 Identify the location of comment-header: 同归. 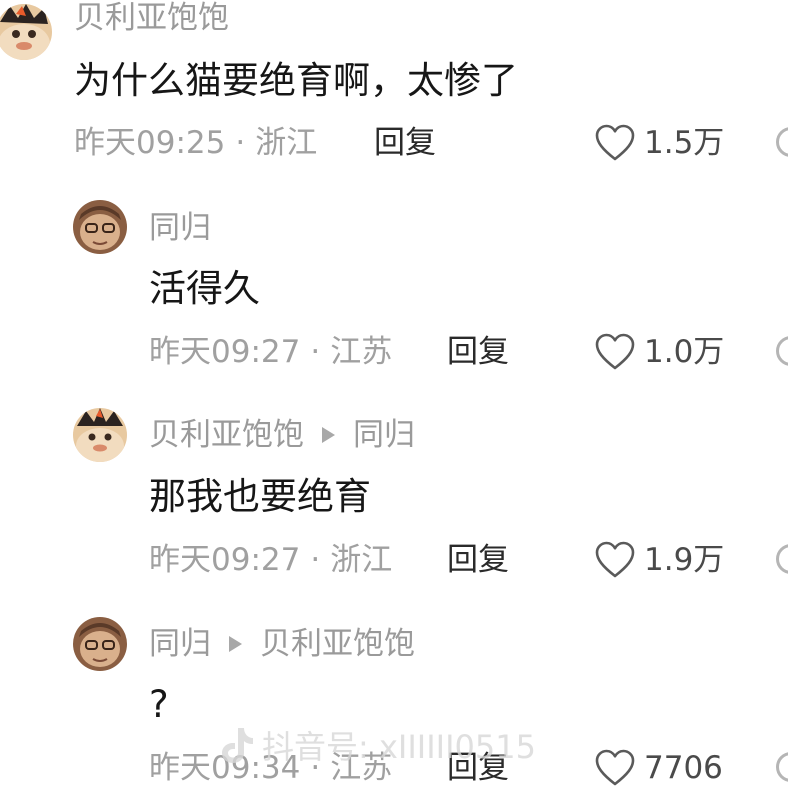
(180, 228).